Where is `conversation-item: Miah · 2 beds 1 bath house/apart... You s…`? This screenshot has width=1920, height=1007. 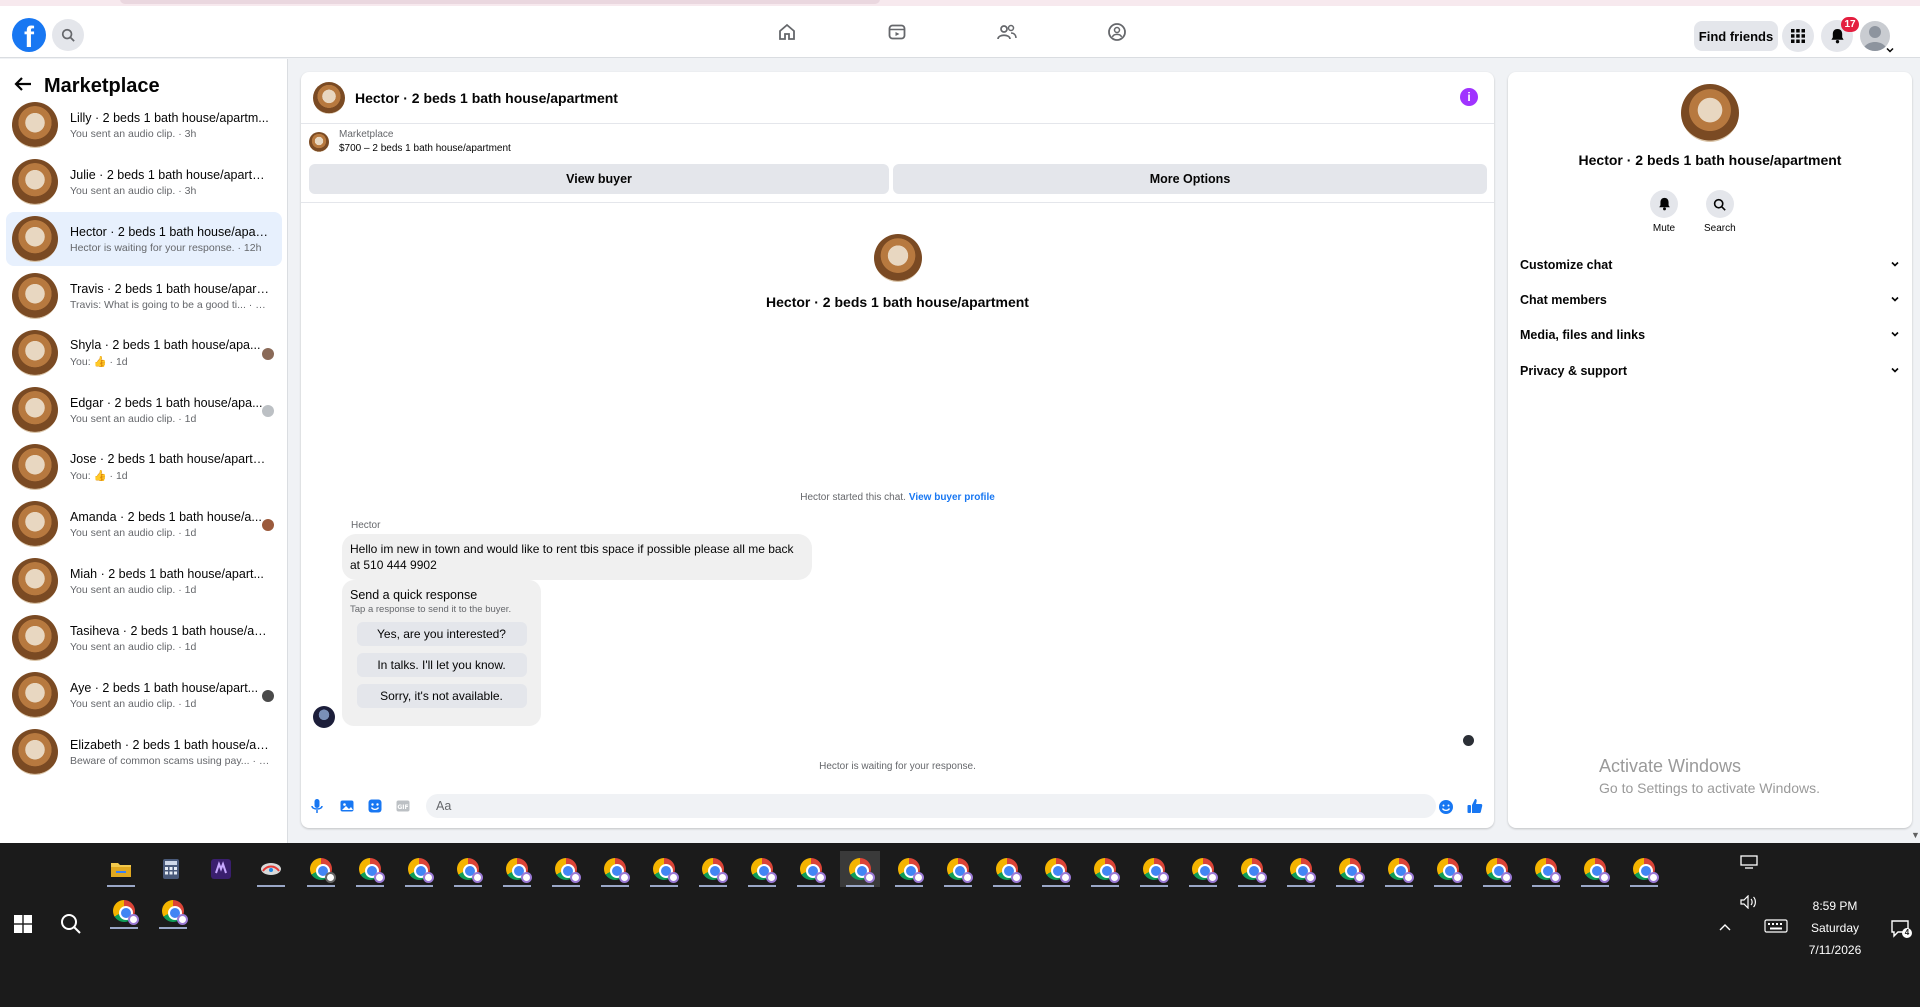 conversation-item: Miah · 2 beds 1 bath house/apart... You s… is located at coordinates (144, 581).